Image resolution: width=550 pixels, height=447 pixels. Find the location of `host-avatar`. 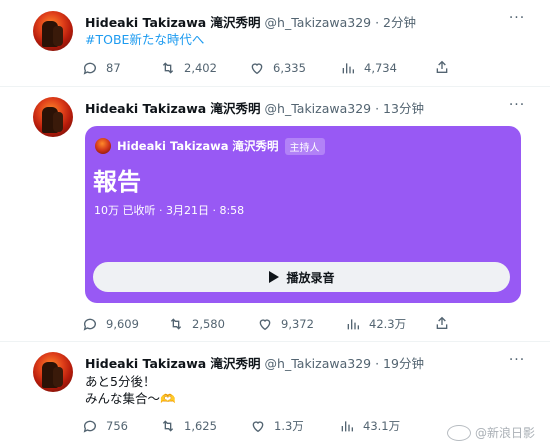

host-avatar is located at coordinates (103, 146).